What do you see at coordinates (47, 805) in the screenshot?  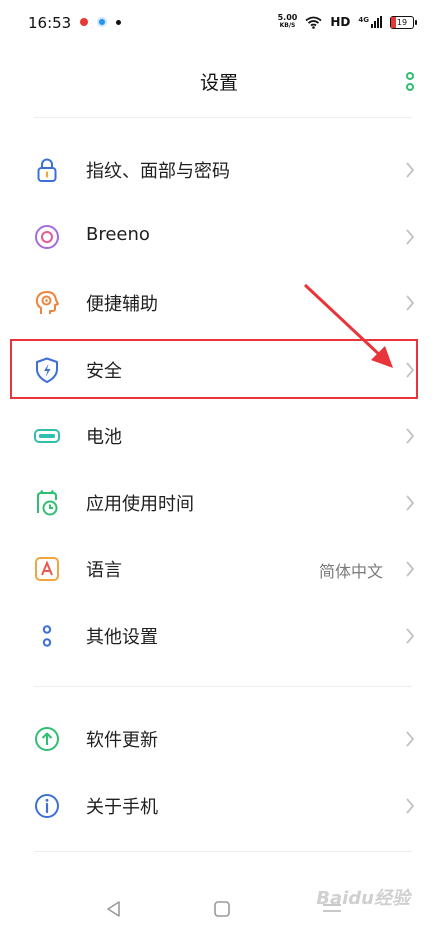 I see `info-icon` at bounding box center [47, 805].